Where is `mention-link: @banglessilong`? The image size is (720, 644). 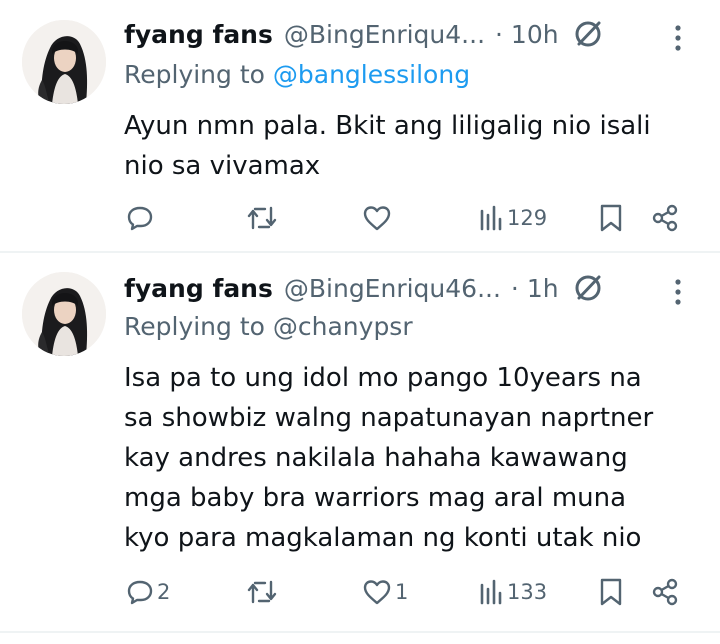
mention-link: @banglessilong is located at coordinates (371, 74).